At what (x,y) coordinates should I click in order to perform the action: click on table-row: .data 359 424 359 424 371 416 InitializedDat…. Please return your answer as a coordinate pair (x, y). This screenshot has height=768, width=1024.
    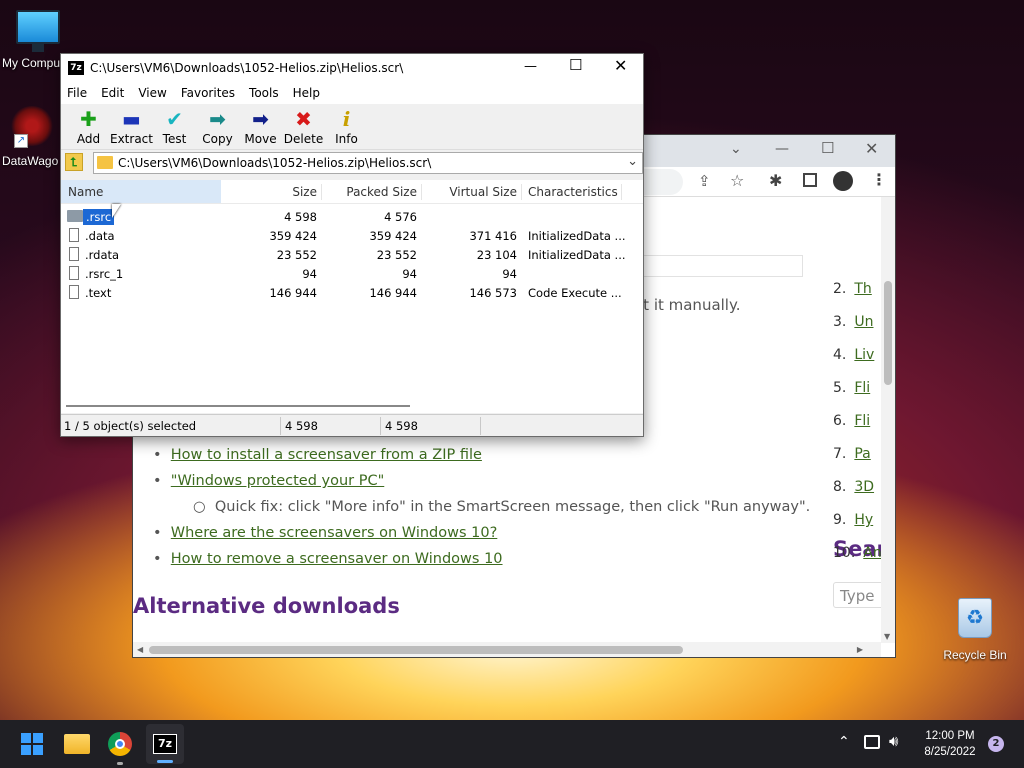
    Looking at the image, I should click on (352, 235).